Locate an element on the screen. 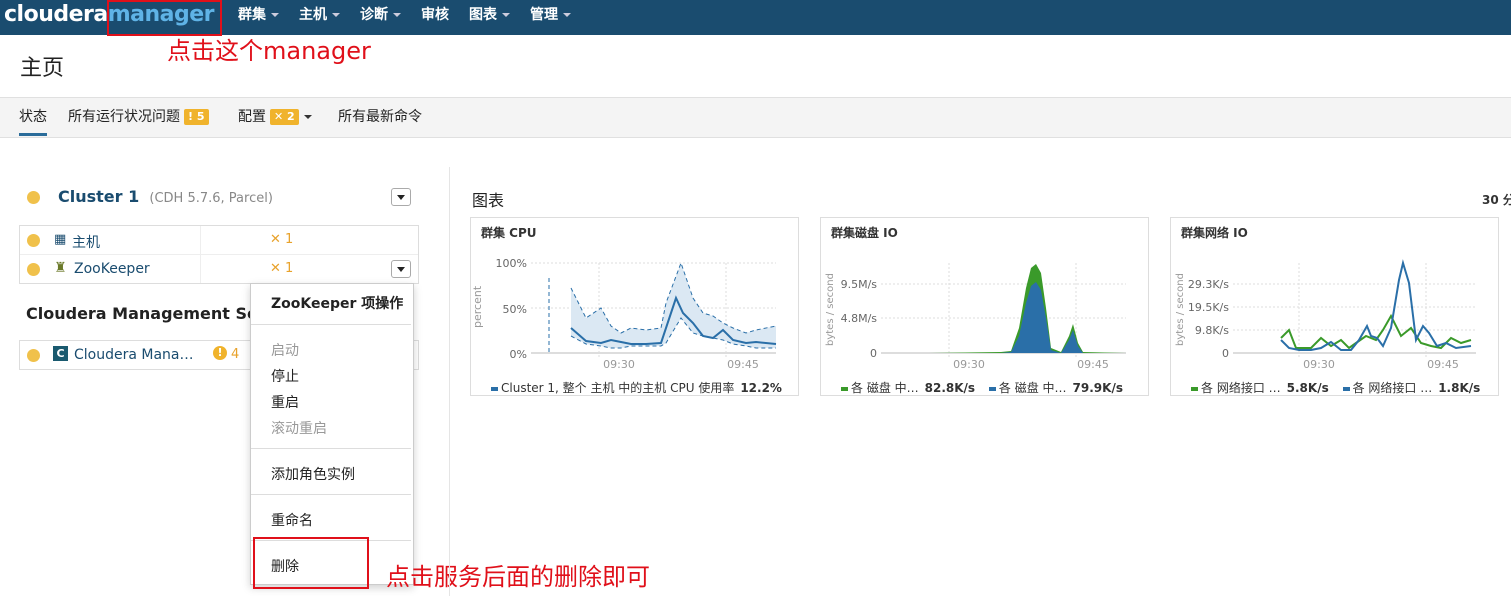 The width and height of the screenshot is (1511, 596). chart-legend: 各 磁盘 中… 82.8K/s 各 磁盘 中… 79.9K/s is located at coordinates (982, 387).